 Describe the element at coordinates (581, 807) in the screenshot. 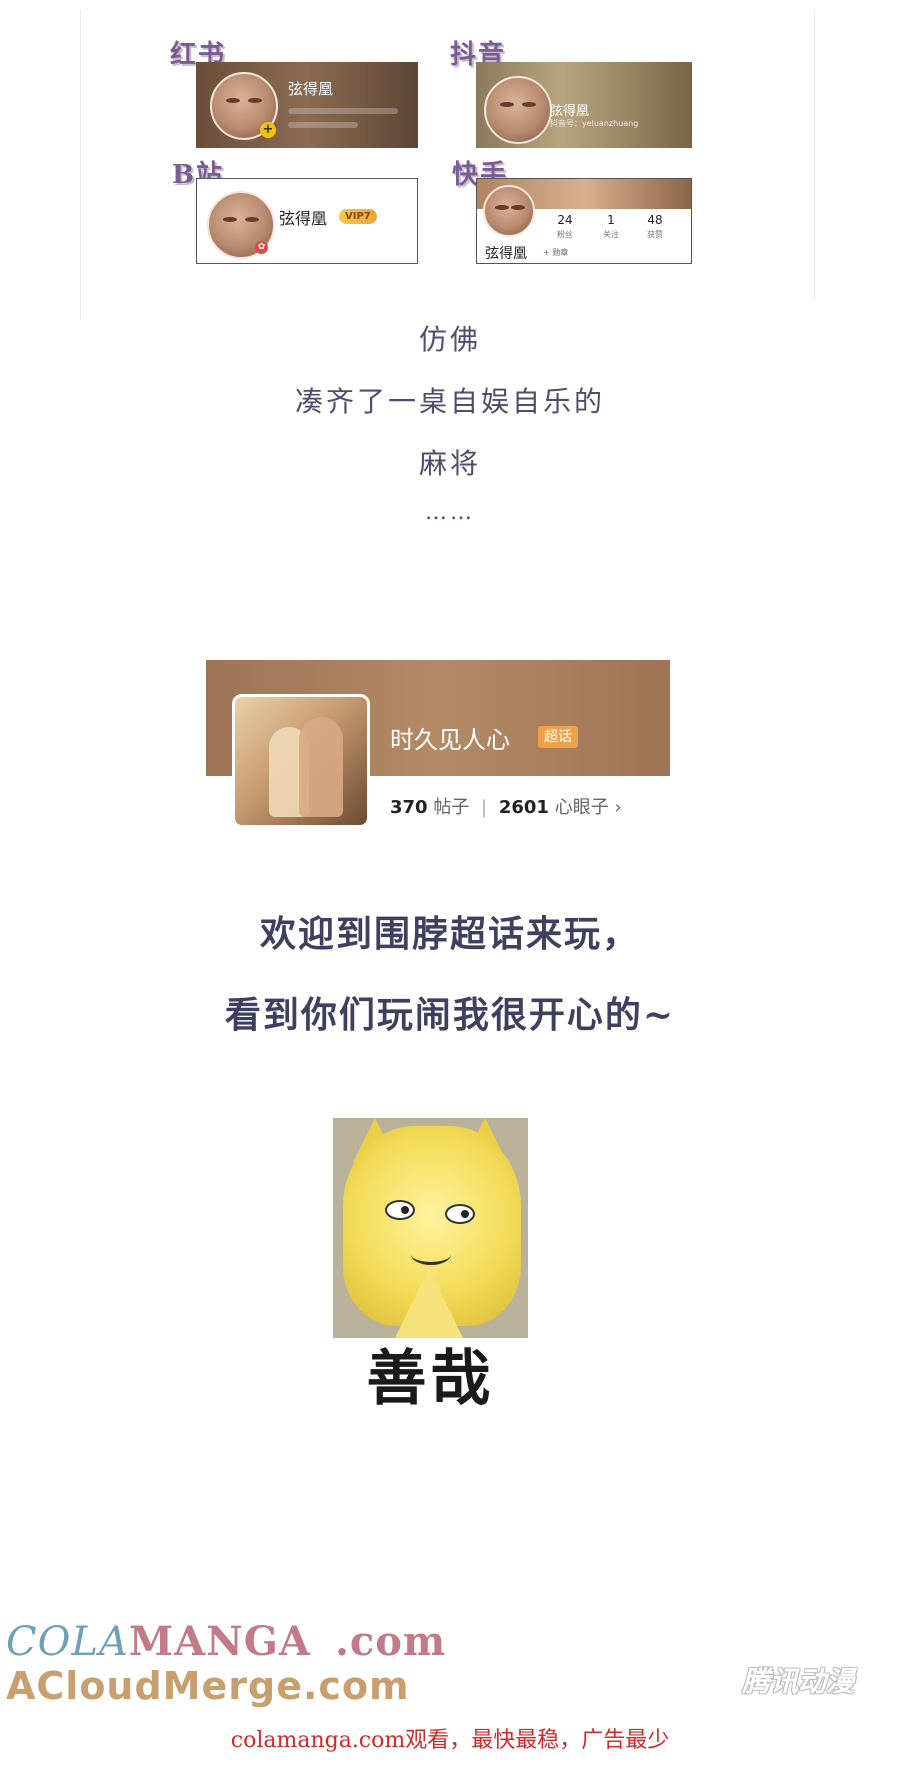

I see `members-label: 心眼子` at that location.